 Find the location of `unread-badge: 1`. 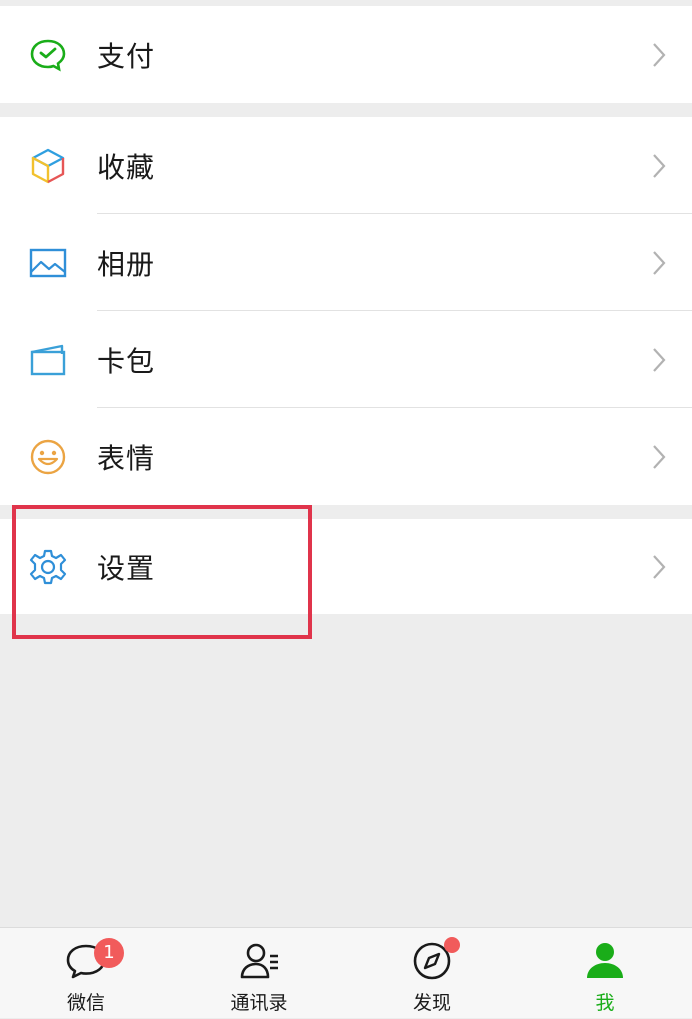

unread-badge: 1 is located at coordinates (109, 953).